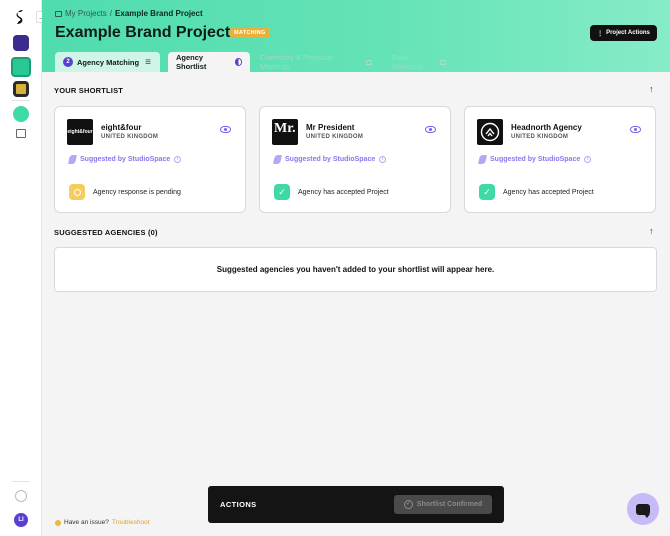 The image size is (670, 536). What do you see at coordinates (21, 496) in the screenshot?
I see `help-icon` at bounding box center [21, 496].